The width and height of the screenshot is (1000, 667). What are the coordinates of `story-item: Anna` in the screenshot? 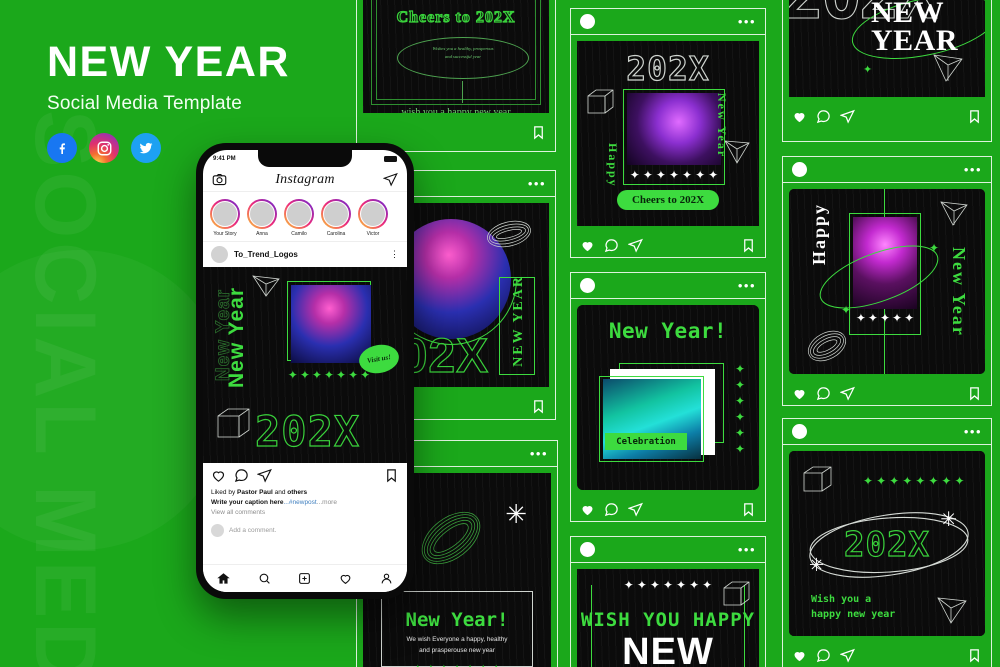 It's located at (262, 218).